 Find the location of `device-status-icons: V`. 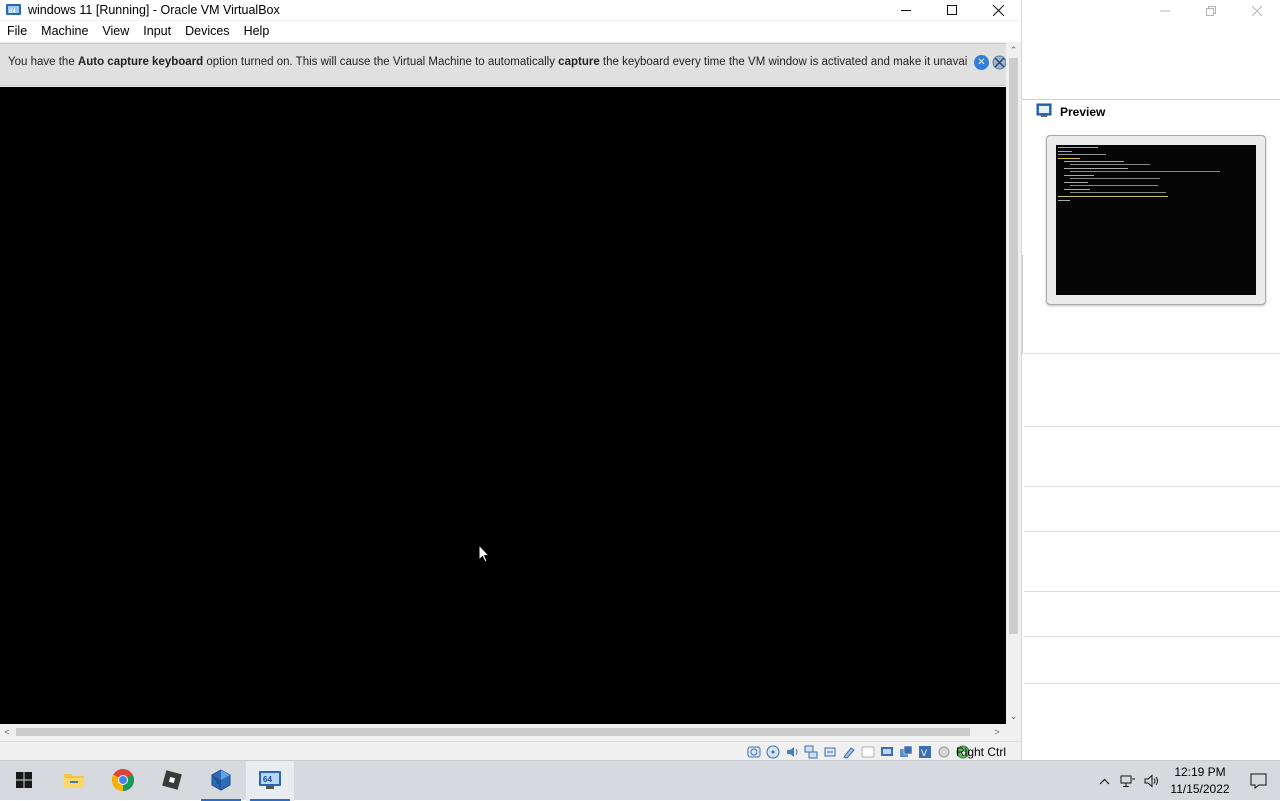

device-status-icons: V is located at coordinates (858, 751).